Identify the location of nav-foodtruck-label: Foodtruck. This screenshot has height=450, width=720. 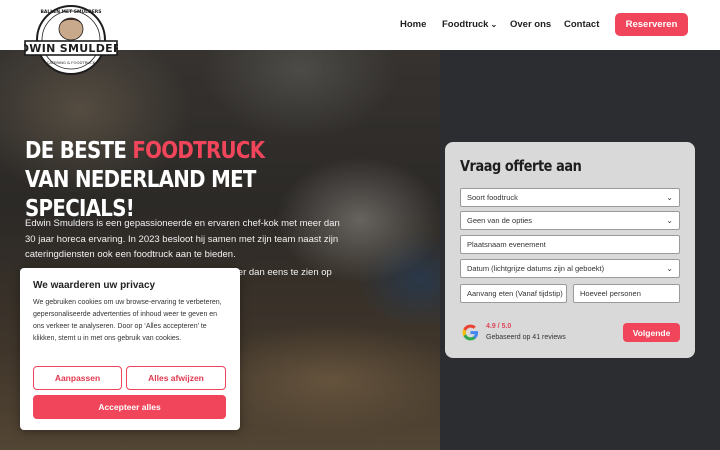
(465, 24).